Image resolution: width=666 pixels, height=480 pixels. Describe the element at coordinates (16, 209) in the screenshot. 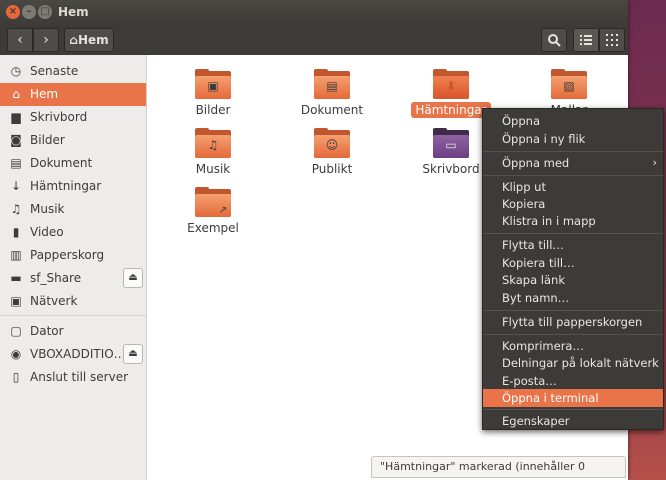

I see `music-icon: ♫` at that location.